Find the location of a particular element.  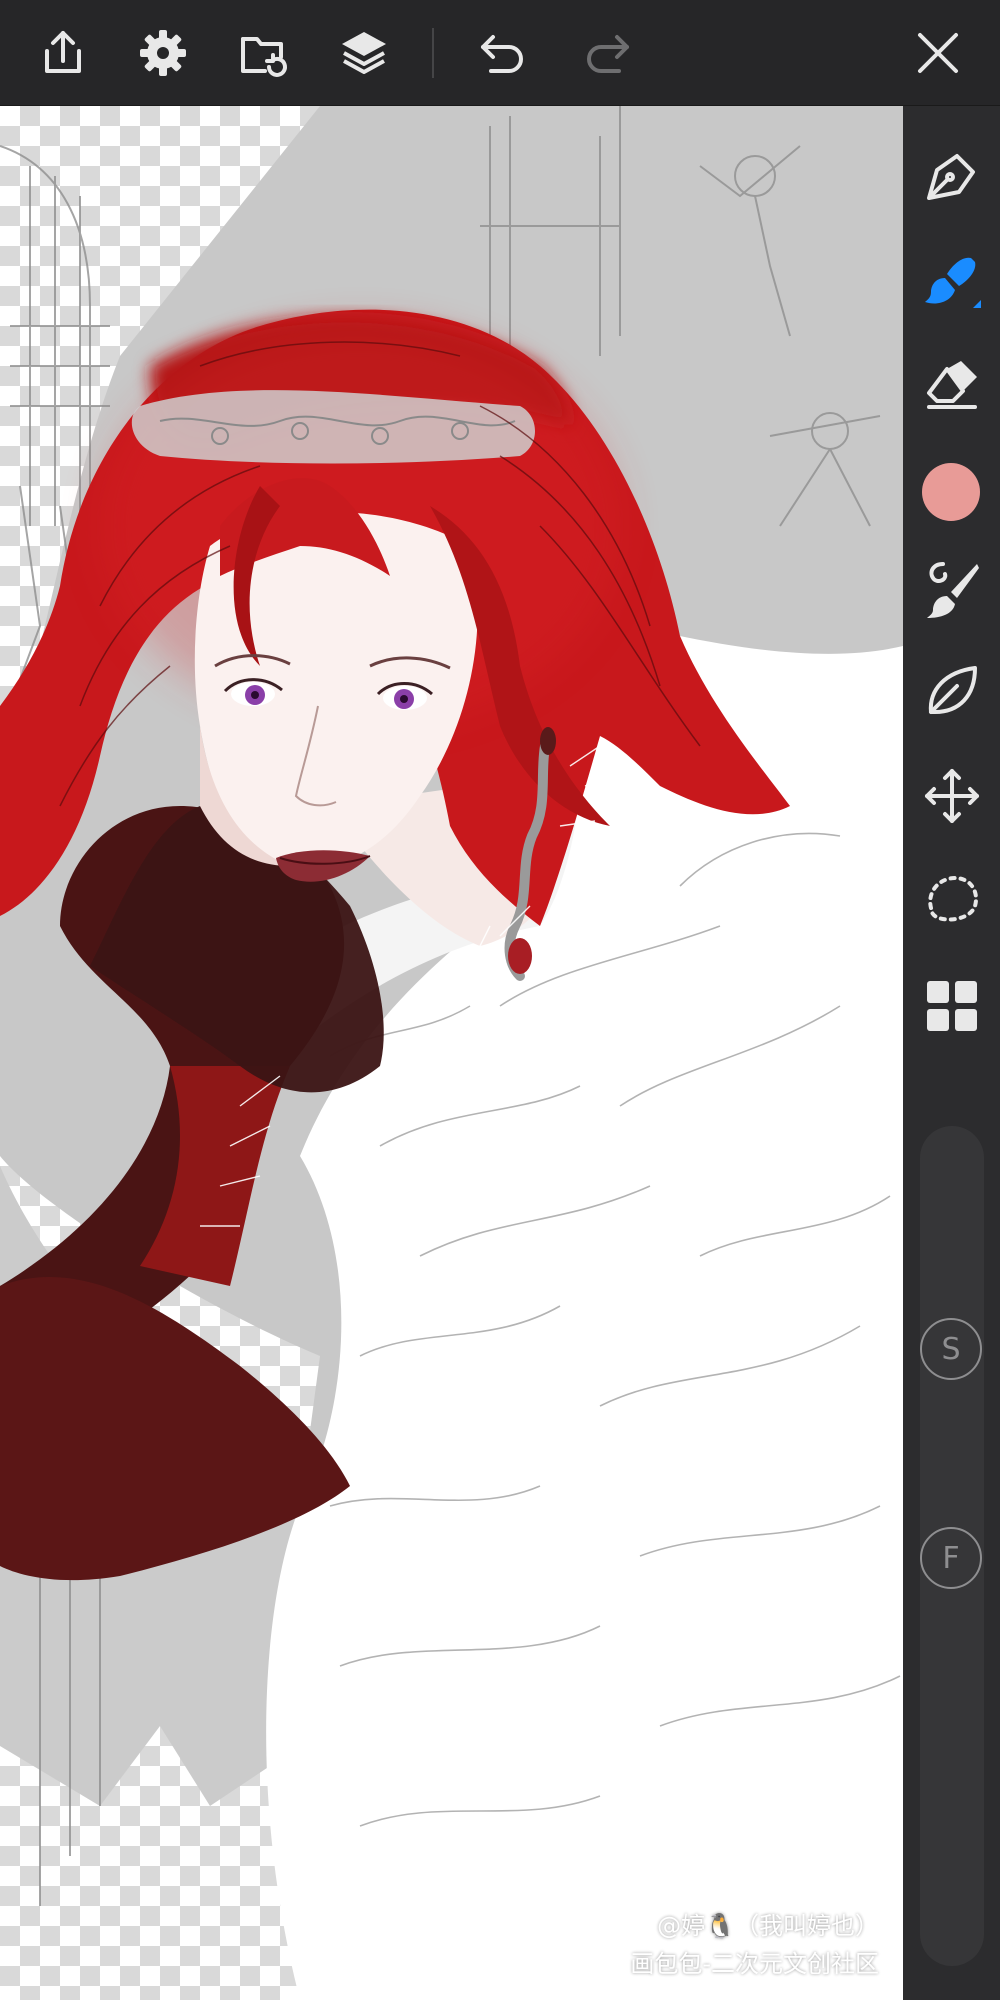

undo-button is located at coordinates (503, 53).